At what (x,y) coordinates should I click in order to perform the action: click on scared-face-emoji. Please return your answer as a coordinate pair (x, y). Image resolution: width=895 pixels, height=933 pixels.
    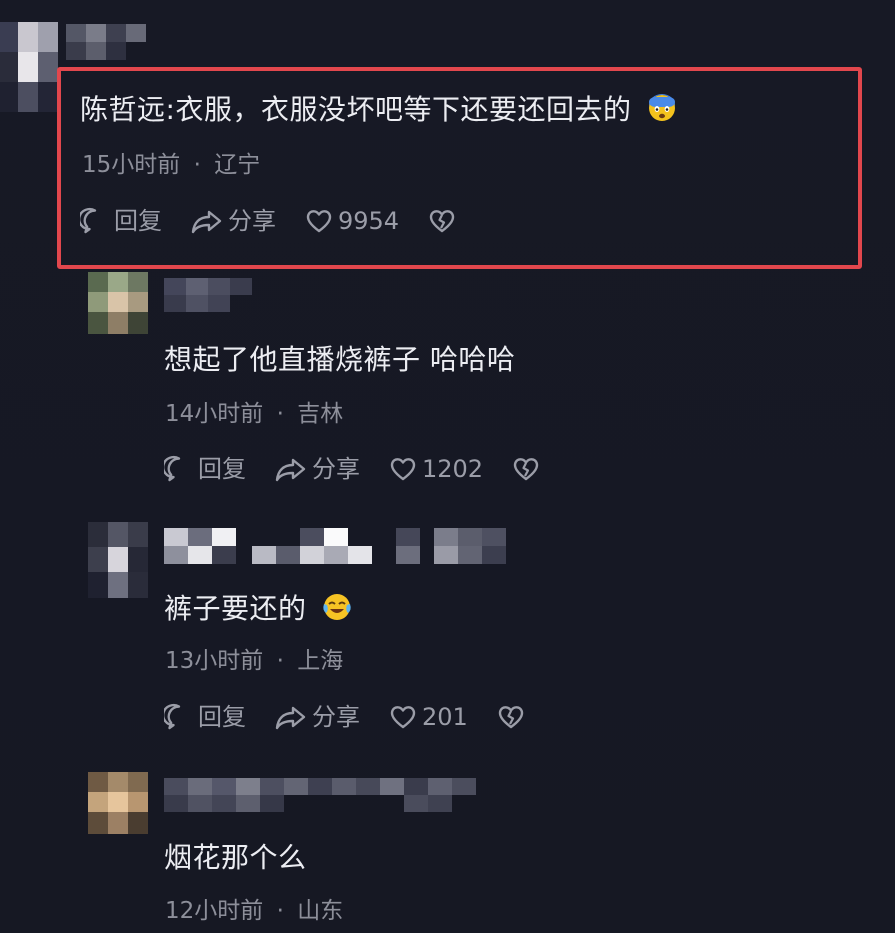
    Looking at the image, I should click on (661, 107).